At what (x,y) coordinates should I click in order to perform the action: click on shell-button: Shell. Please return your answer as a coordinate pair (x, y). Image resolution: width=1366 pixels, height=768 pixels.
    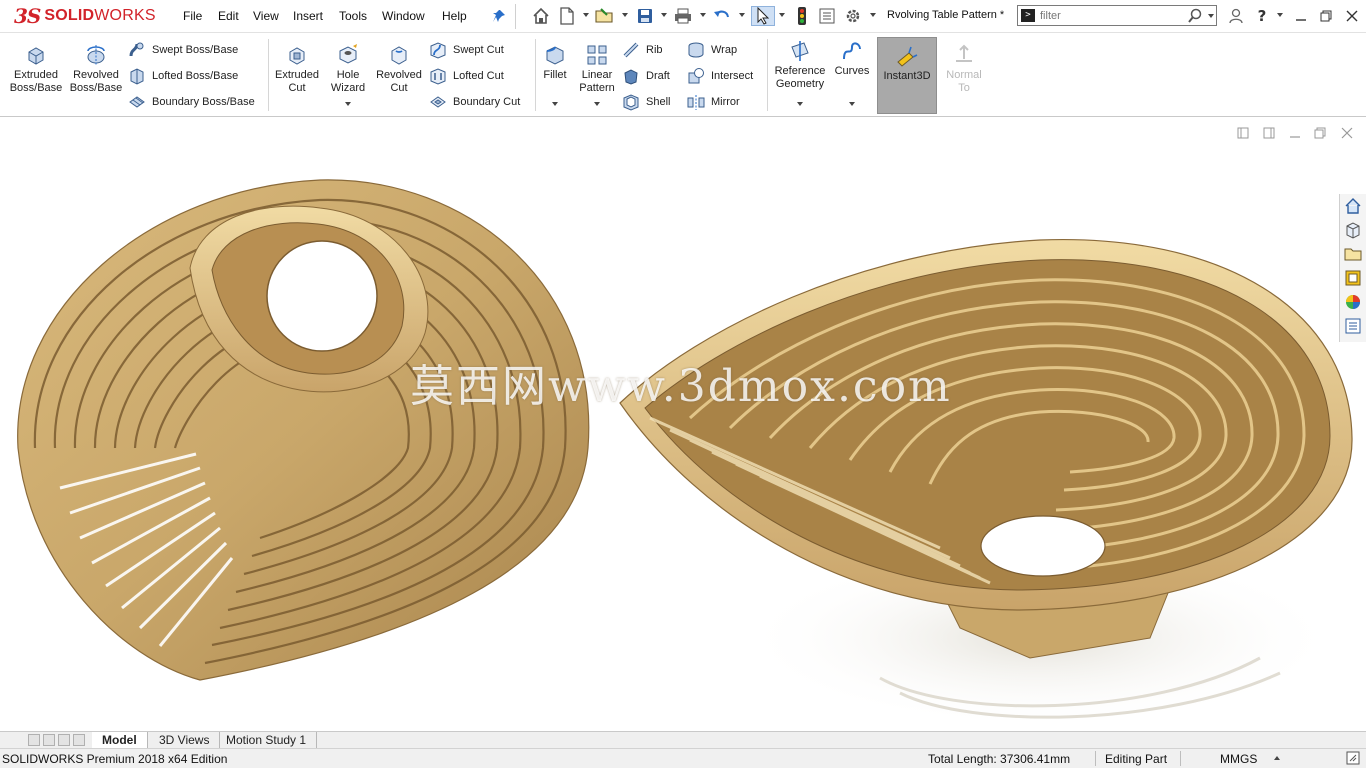
    Looking at the image, I should click on (646, 102).